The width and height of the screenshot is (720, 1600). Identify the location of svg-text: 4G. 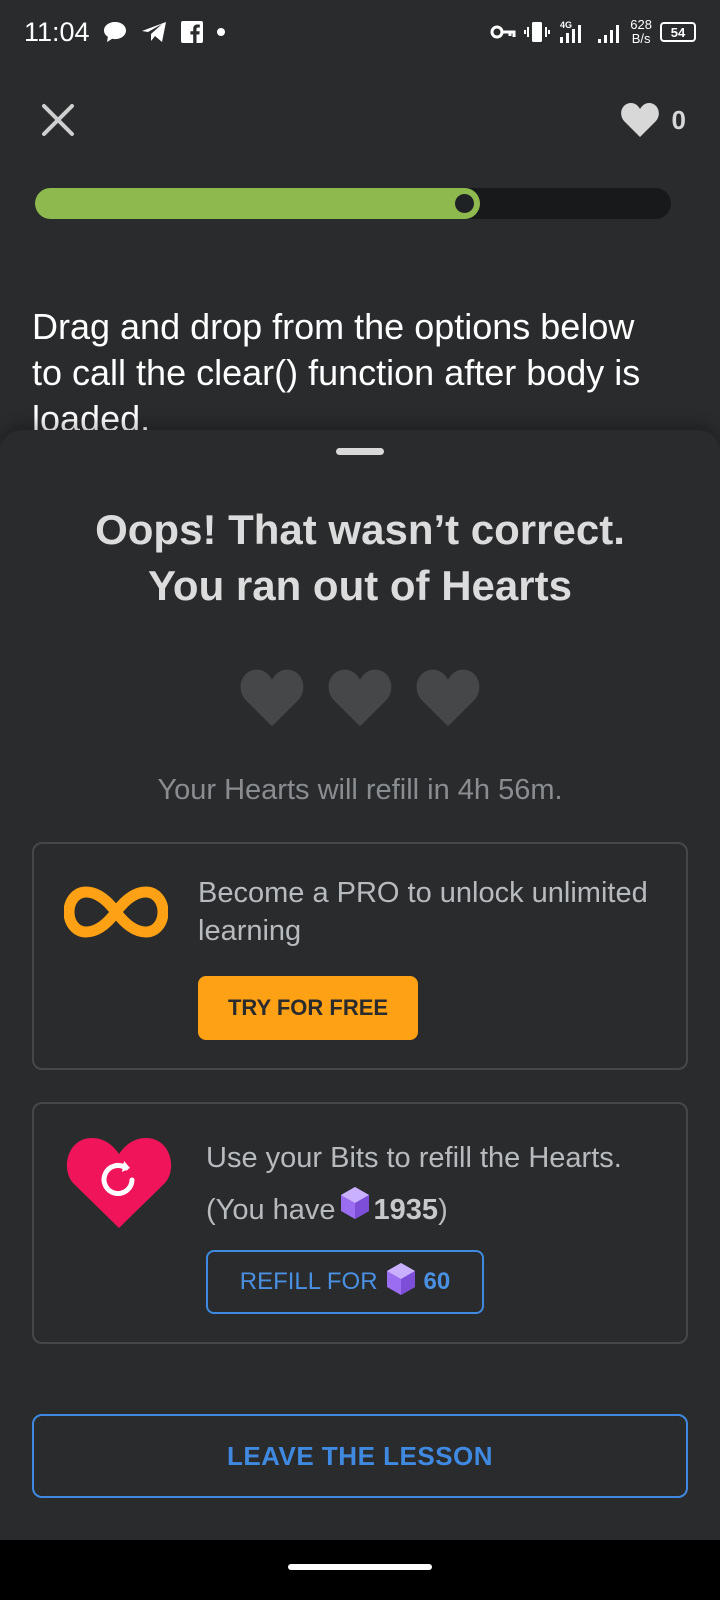
(566, 25).